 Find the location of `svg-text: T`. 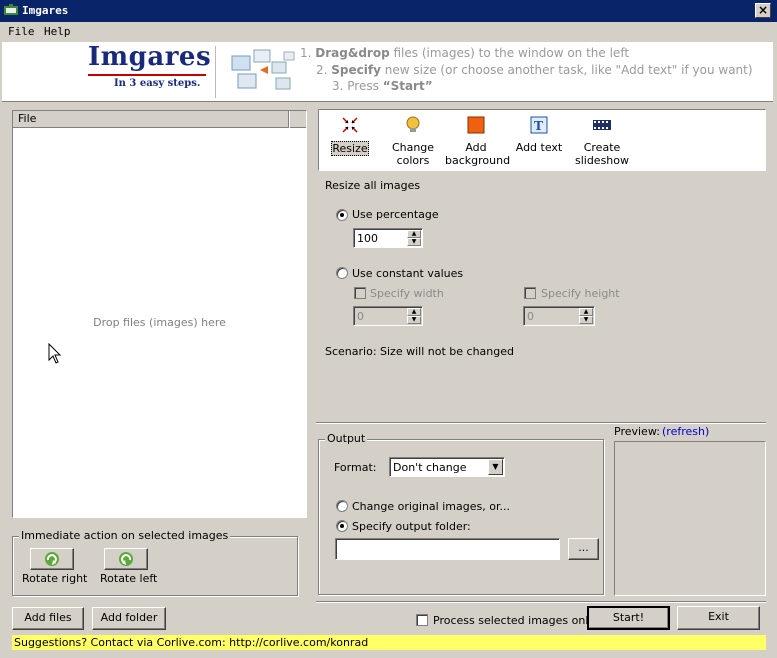

svg-text: T is located at coordinates (538, 126).